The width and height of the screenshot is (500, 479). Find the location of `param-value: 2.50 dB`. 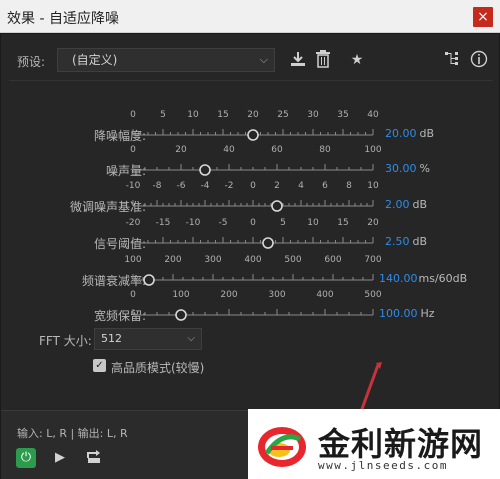

param-value: 2.50 dB is located at coordinates (406, 241).